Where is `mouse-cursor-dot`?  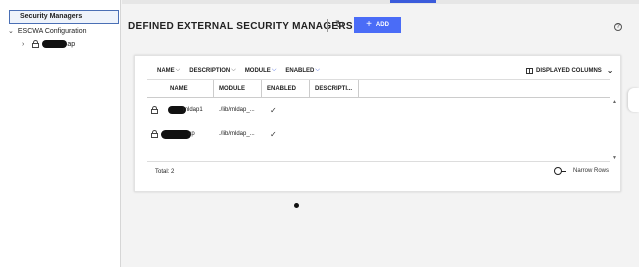
mouse-cursor-dot is located at coordinates (296, 205).